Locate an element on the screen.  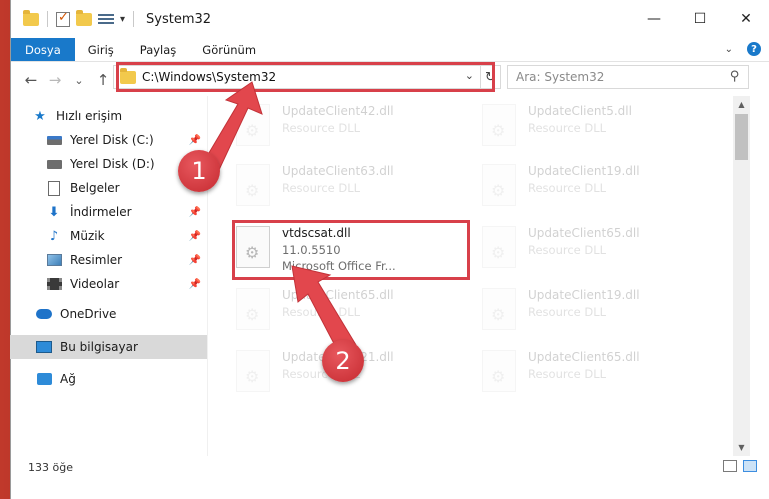
close-button: ✕ is located at coordinates (746, 19).